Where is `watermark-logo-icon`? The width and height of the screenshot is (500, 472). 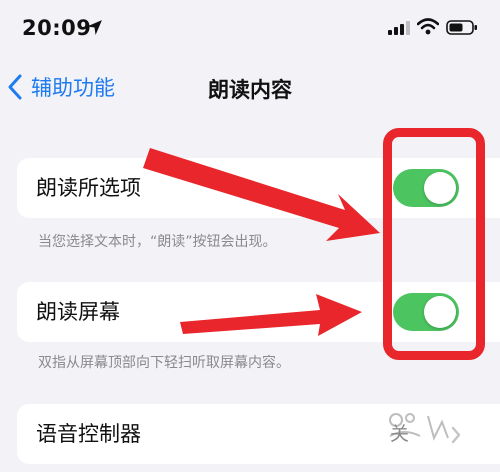 watermark-logo-icon is located at coordinates (419, 427).